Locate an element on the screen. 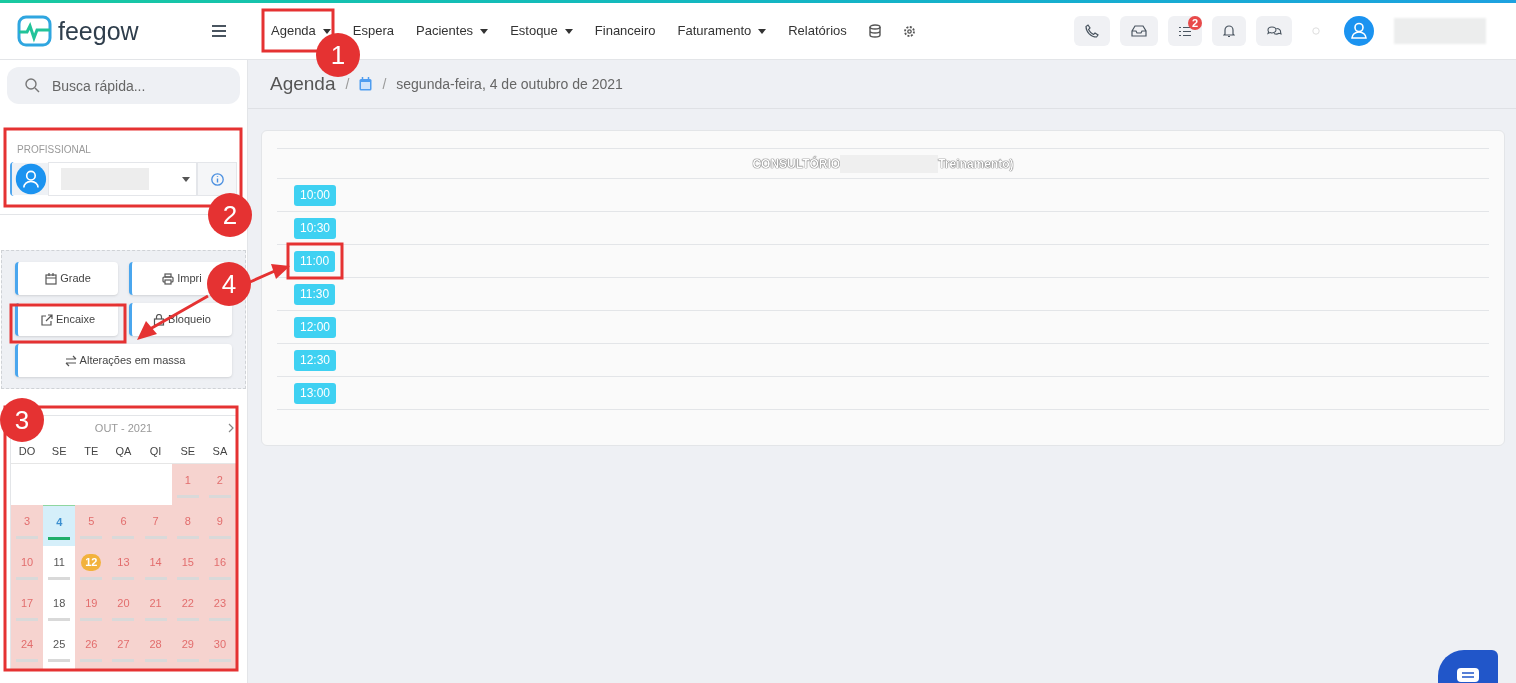 This screenshot has width=1516, height=683. field-label: PROFISSIONAL is located at coordinates (54, 150).